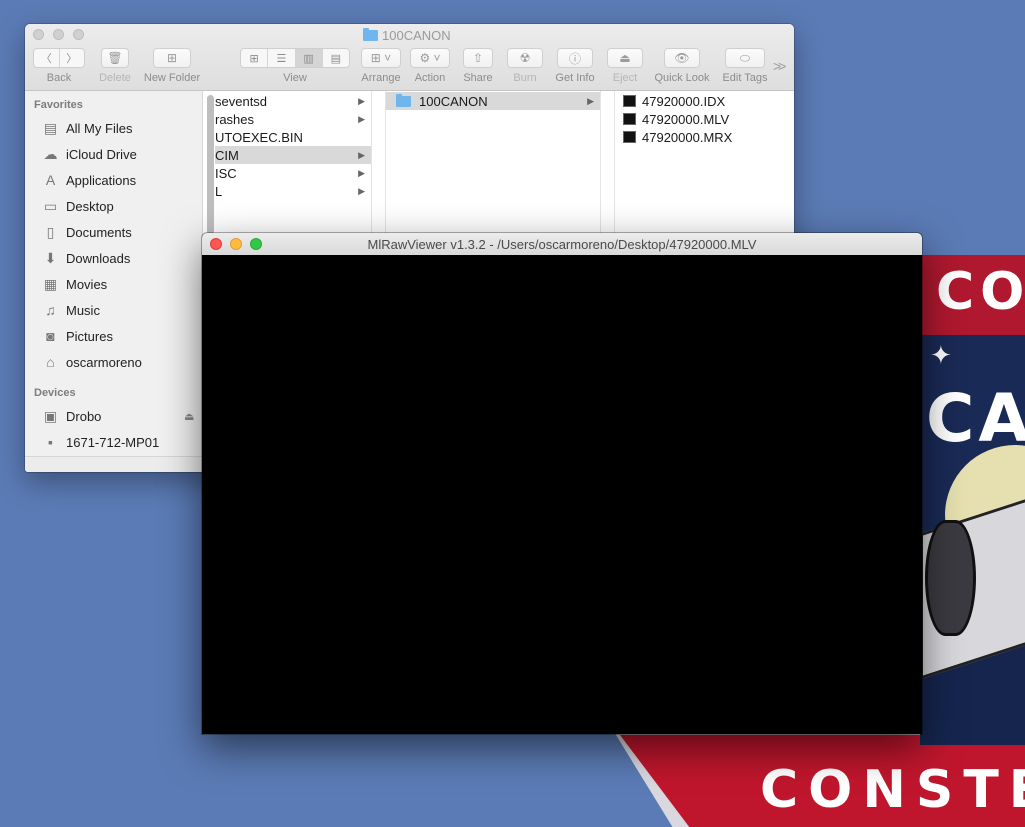  What do you see at coordinates (50, 283) in the screenshot?
I see `movies-icon: ▦` at bounding box center [50, 283].